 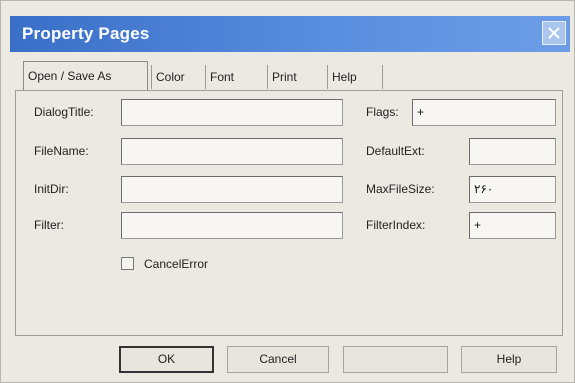 I want to click on title-bar: Property Pages, so click(x=290, y=34).